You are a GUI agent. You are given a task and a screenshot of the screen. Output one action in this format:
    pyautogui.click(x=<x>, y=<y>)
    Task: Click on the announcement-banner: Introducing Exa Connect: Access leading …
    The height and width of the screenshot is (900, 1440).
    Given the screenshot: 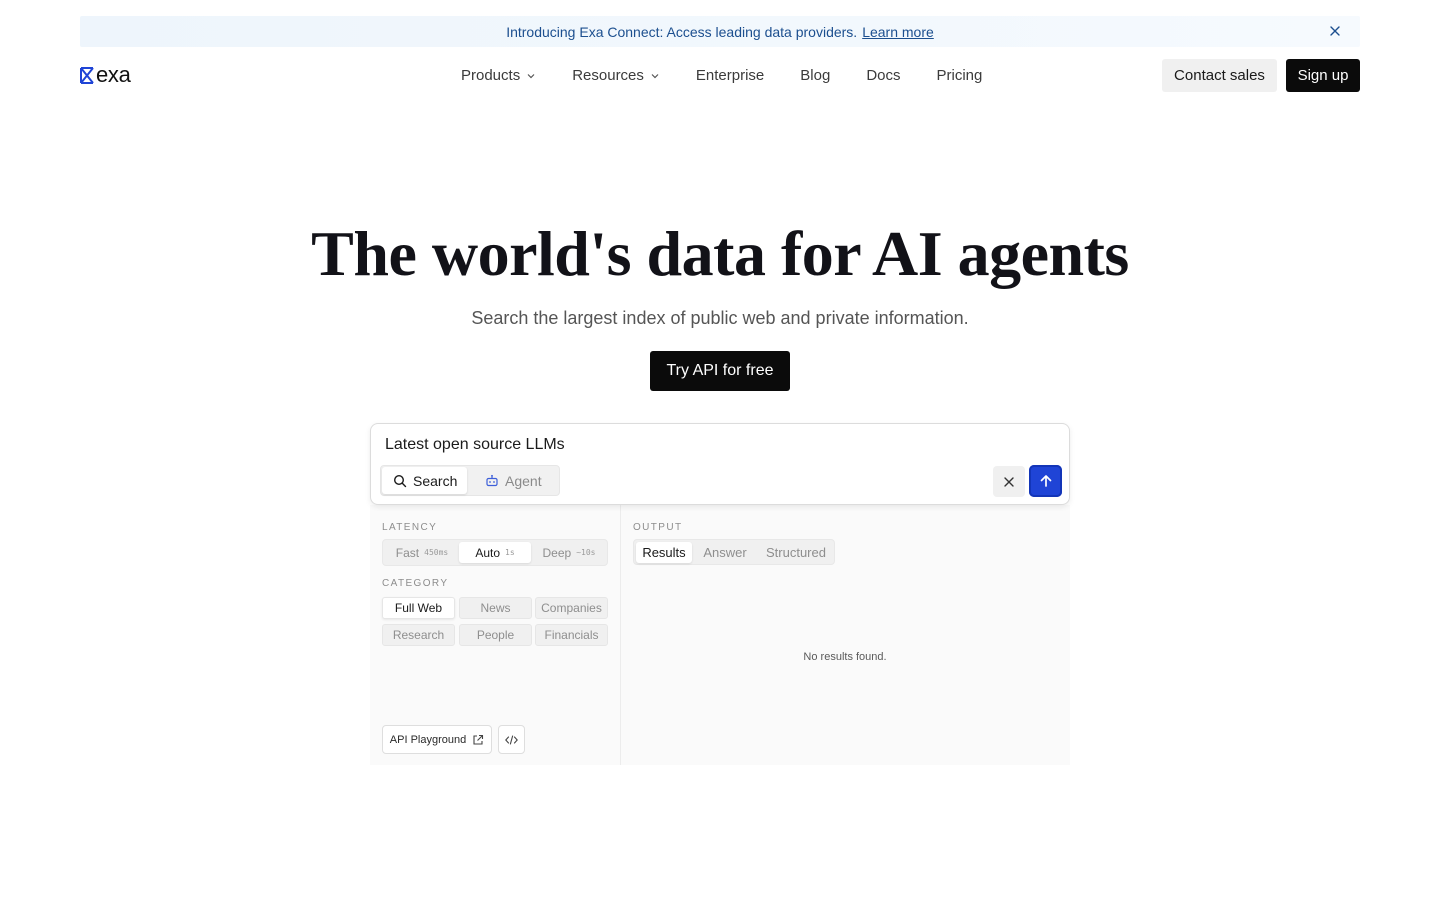 What is the action you would take?
    pyautogui.click(x=720, y=31)
    